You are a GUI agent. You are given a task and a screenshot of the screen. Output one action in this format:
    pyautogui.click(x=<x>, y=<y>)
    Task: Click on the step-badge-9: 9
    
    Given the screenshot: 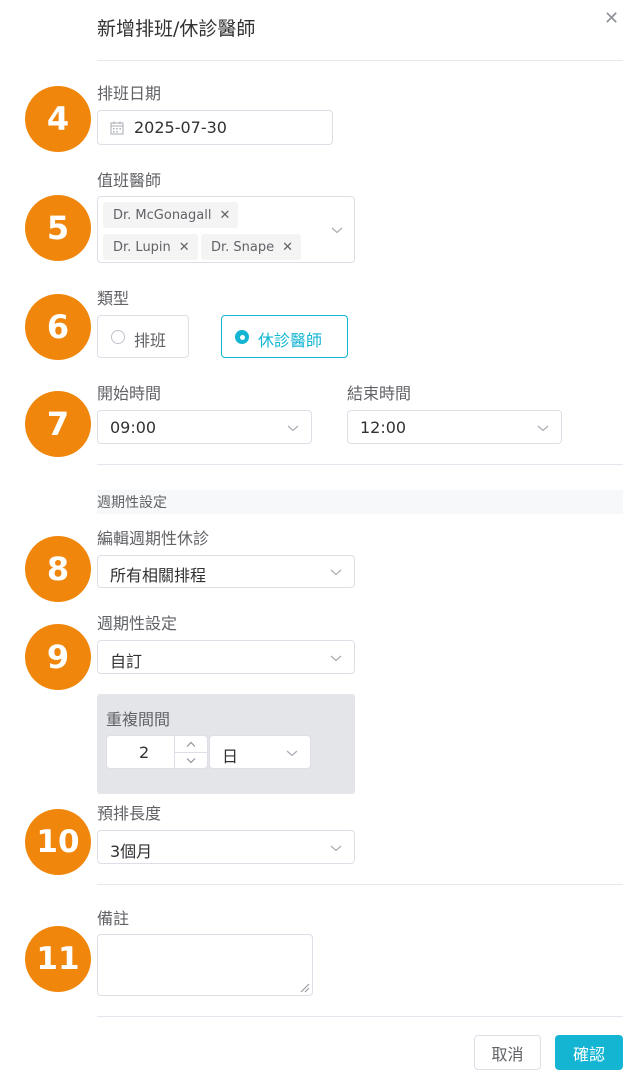 What is the action you would take?
    pyautogui.click(x=58, y=657)
    